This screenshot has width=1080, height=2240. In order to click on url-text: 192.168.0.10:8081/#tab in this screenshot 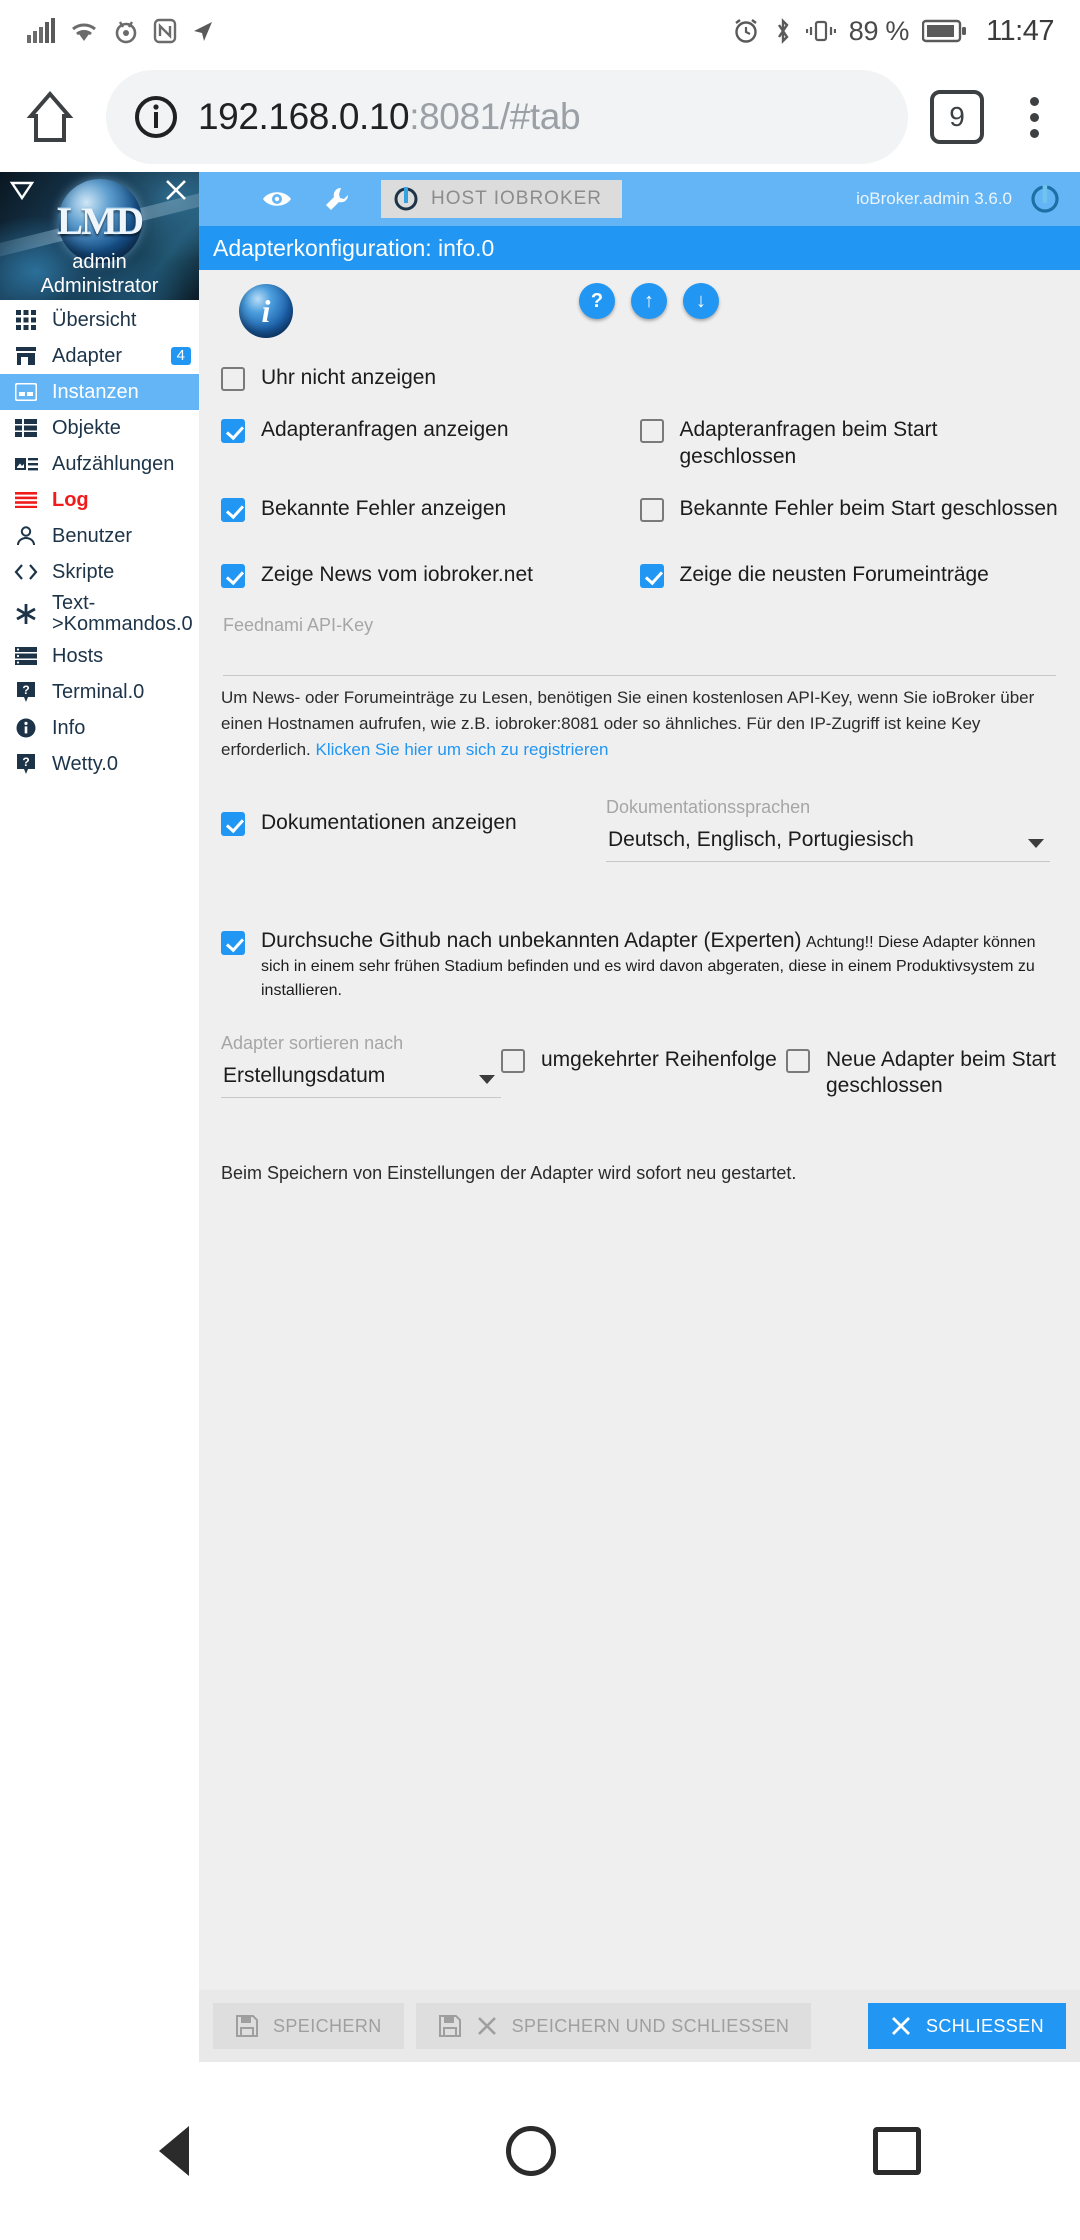, I will do `click(389, 117)`.